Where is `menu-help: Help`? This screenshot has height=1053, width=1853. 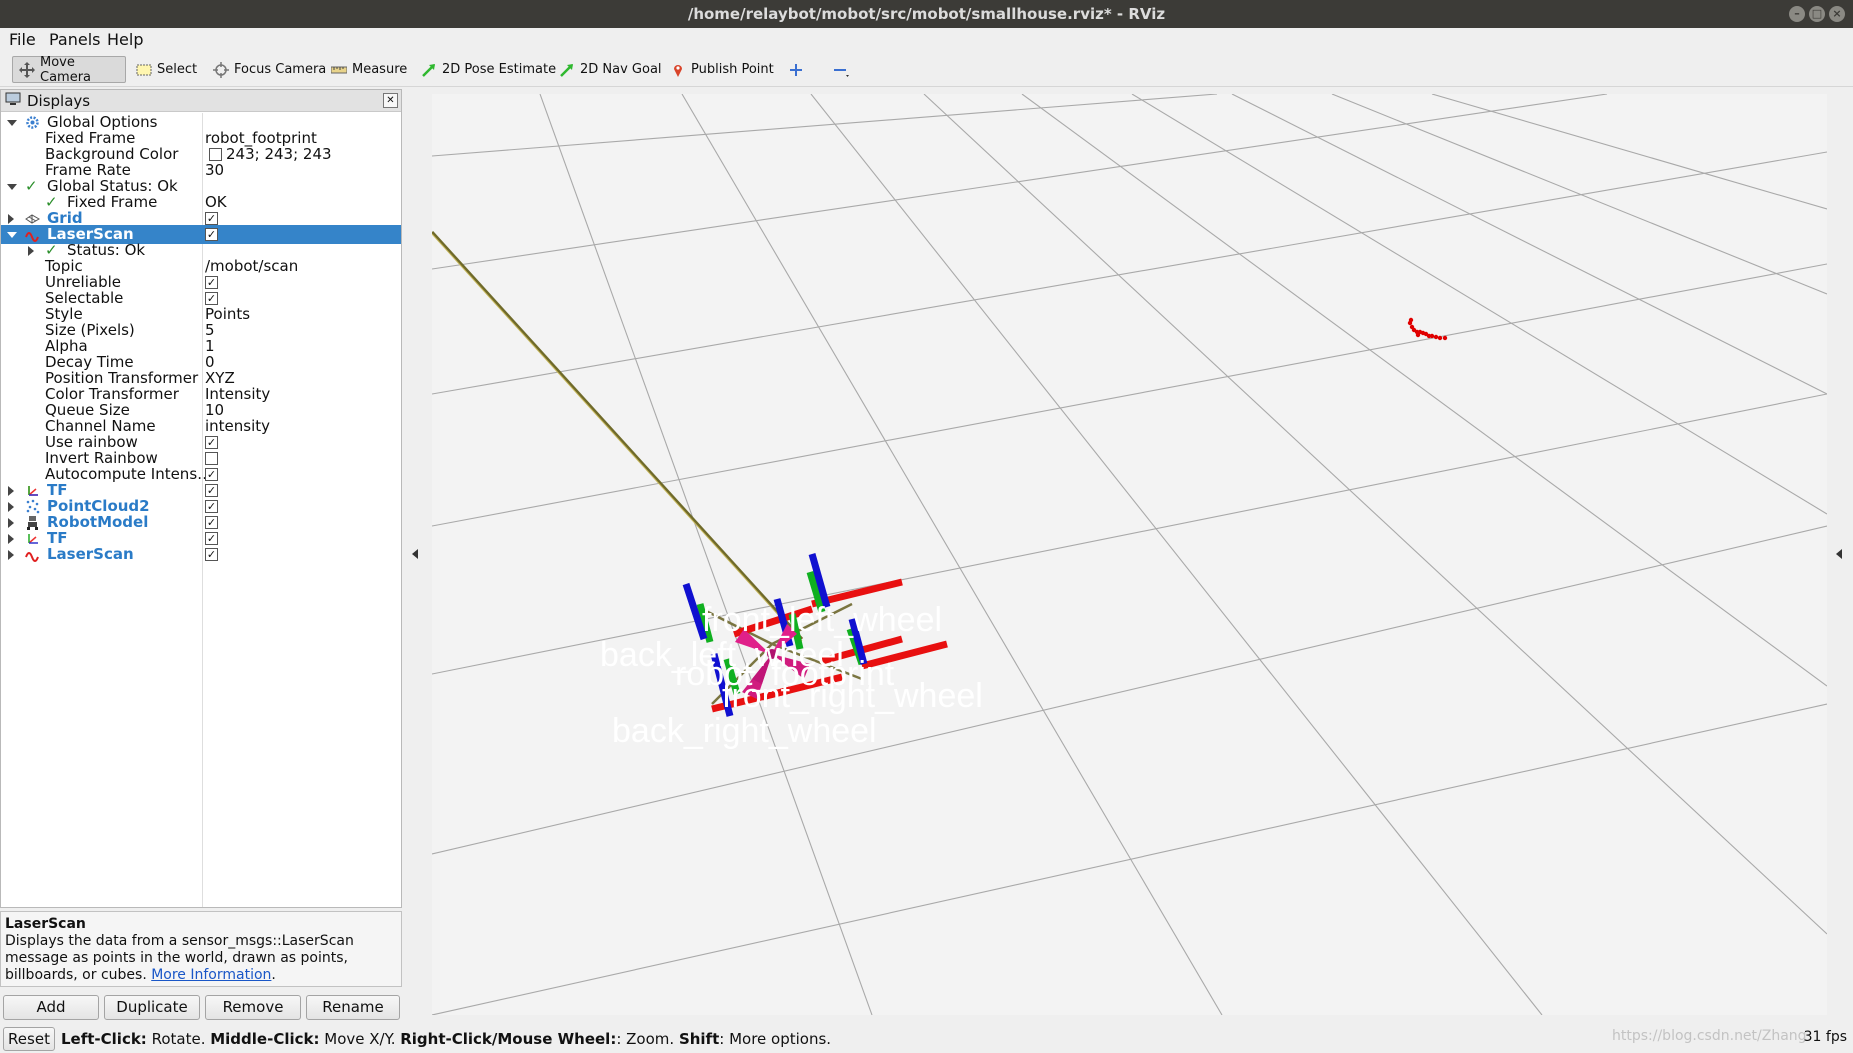
menu-help: Help is located at coordinates (125, 39).